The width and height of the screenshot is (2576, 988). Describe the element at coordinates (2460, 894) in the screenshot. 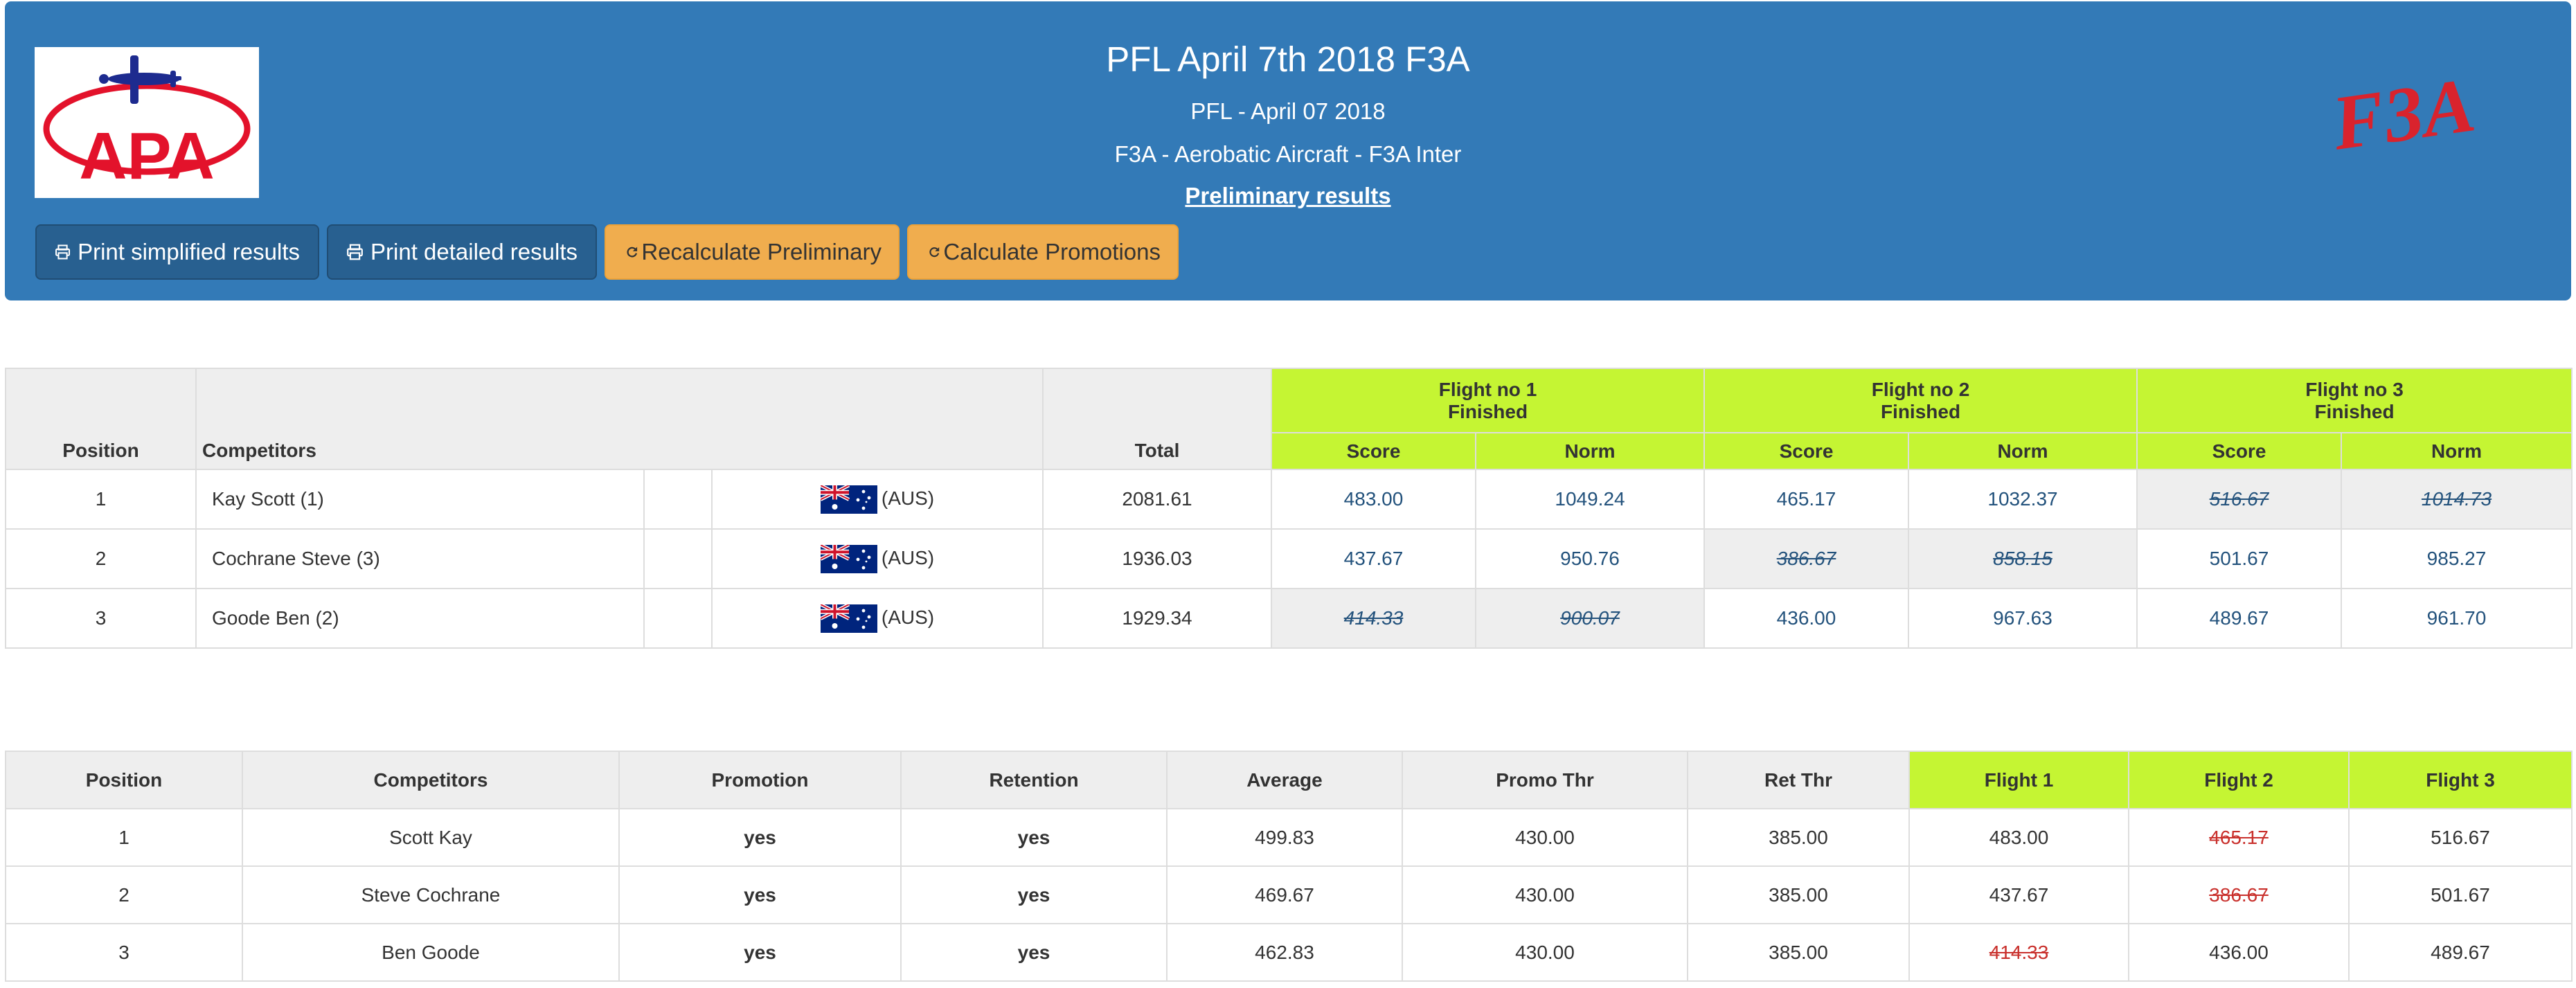

I see `flight-value-cell: 501.67` at that location.